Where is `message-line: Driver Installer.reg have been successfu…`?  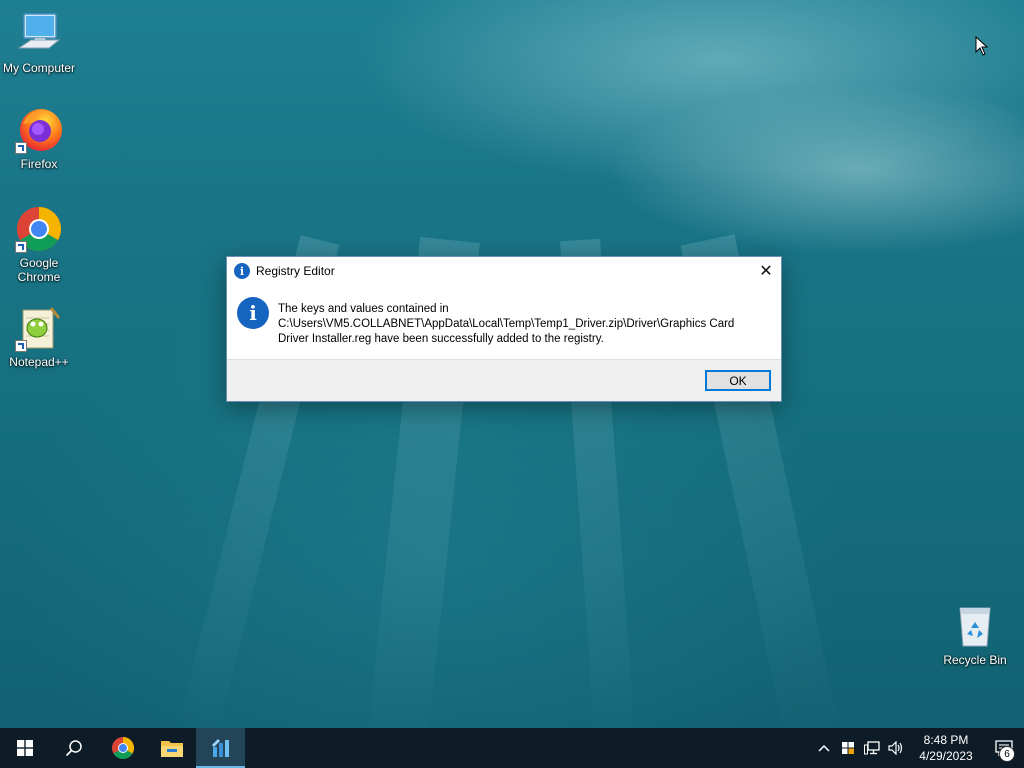 message-line: Driver Installer.reg have been successfu… is located at coordinates (441, 339).